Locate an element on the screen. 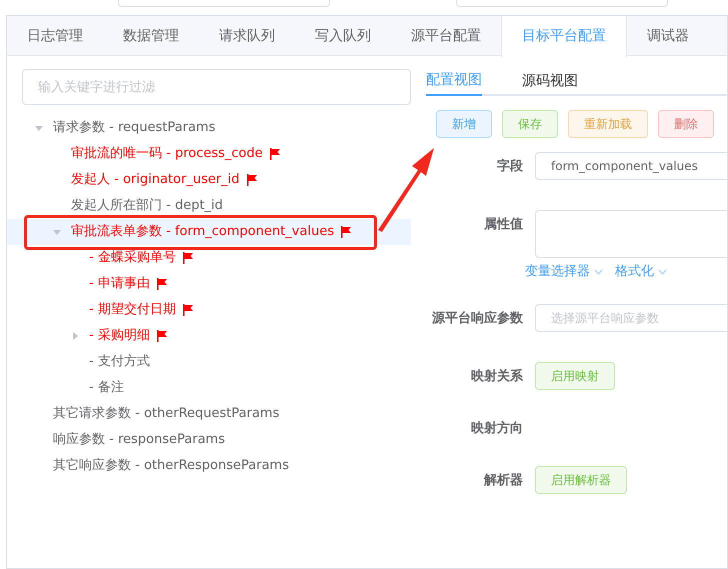 The height and width of the screenshot is (569, 728). dropdown-link: 格式化 is located at coordinates (641, 272).